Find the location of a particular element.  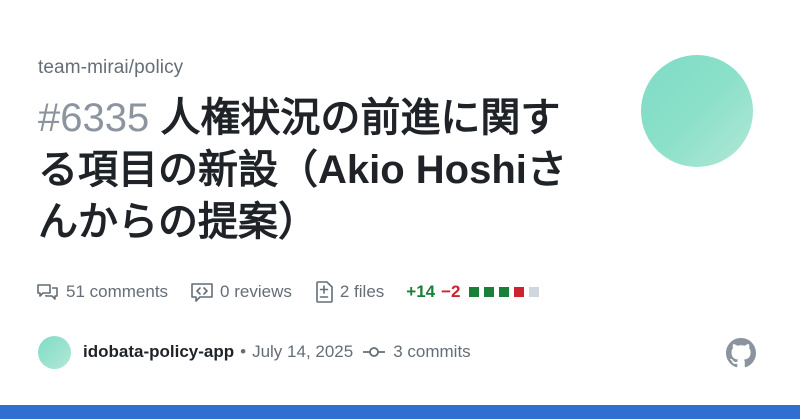

repo-owner-avatar is located at coordinates (697, 111).